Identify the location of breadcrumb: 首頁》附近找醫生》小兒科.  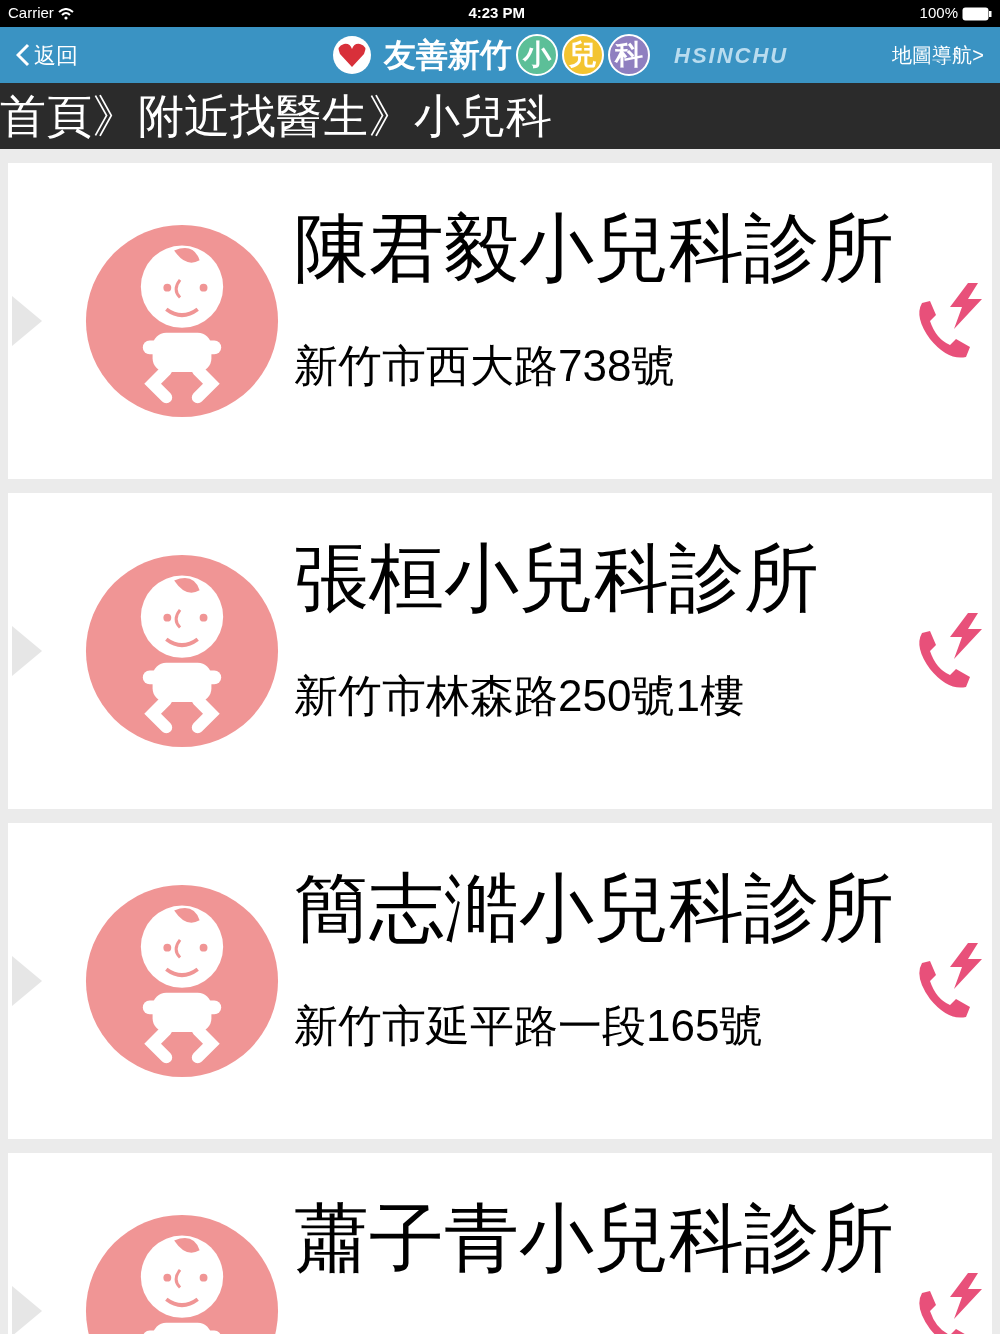
(276, 116).